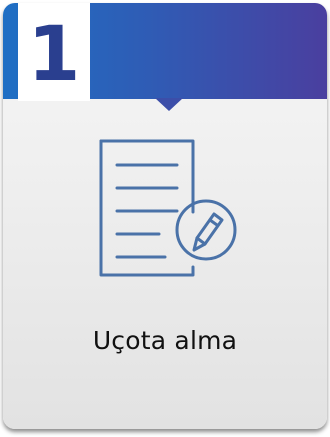  I want to click on step-number: 1, so click(54, 53).